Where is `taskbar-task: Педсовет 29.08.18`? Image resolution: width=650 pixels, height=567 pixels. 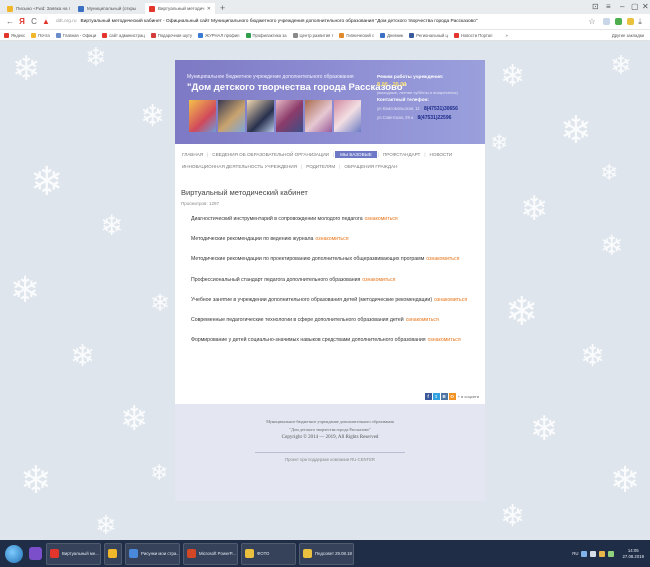 taskbar-task: Педсовет 29.08.18 is located at coordinates (326, 553).